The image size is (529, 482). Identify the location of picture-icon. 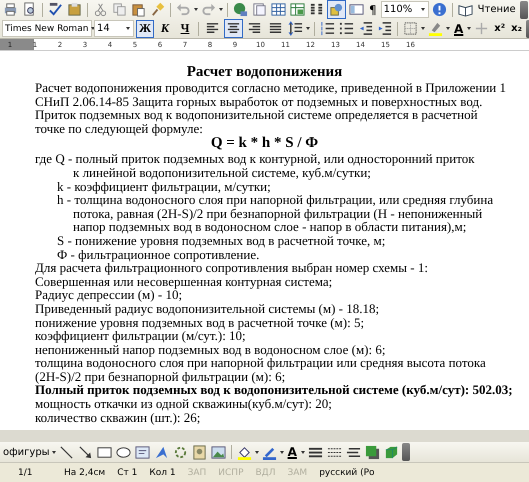
(218, 452).